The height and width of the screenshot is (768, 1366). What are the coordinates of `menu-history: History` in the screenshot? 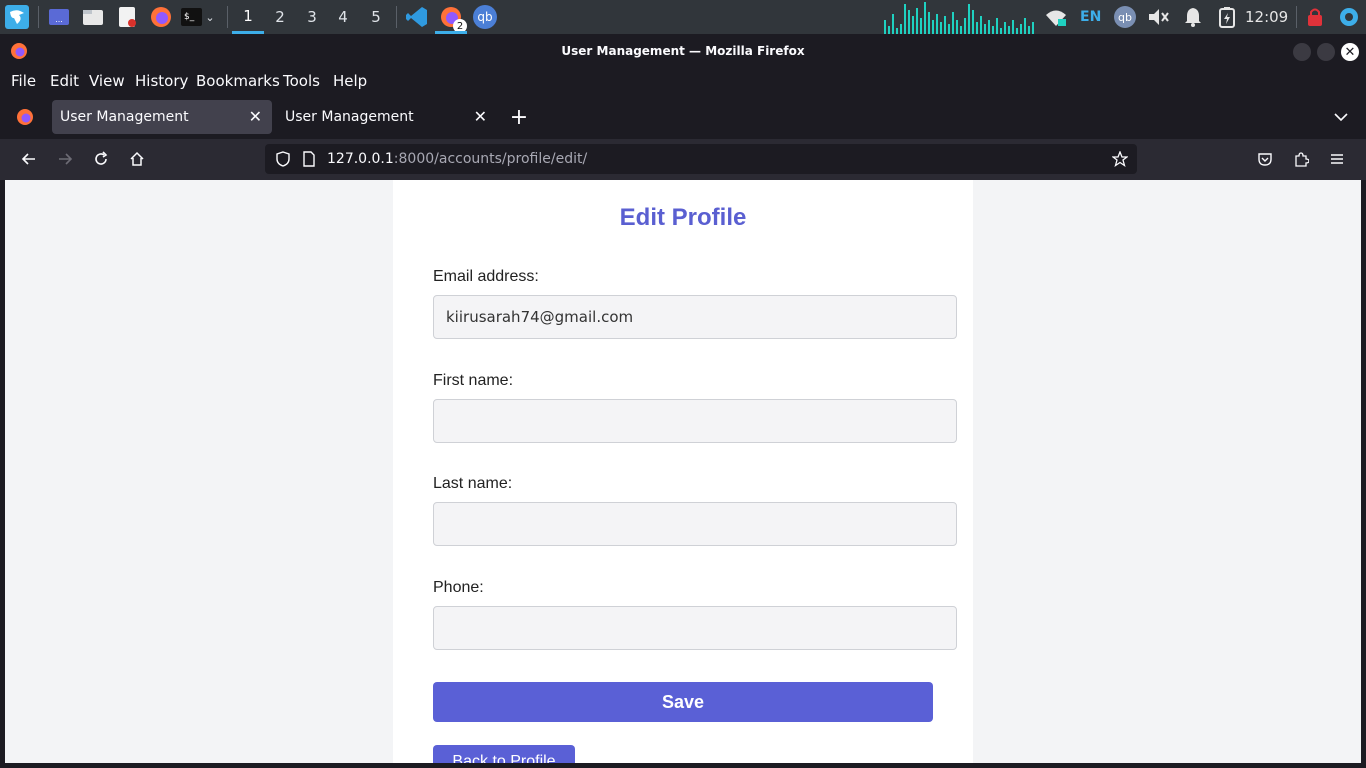 It's located at (161, 81).